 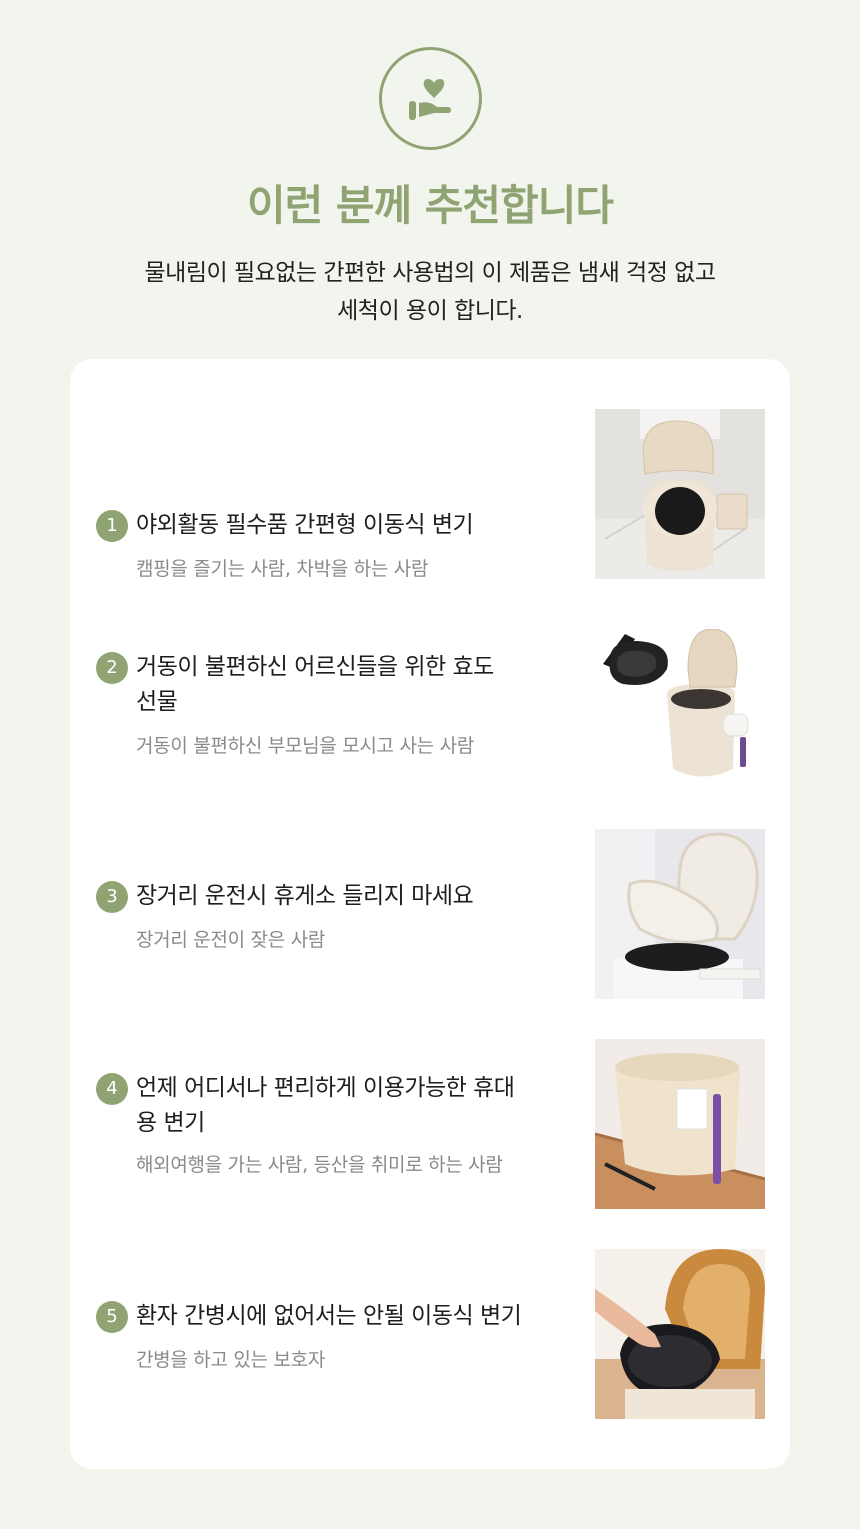 I want to click on item-number-badge: 3, so click(x=112, y=897).